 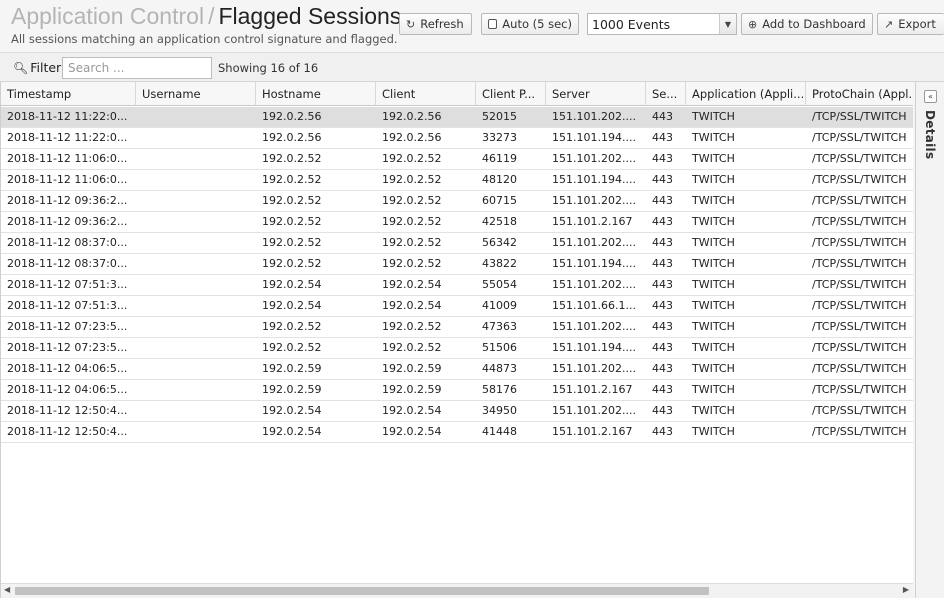 What do you see at coordinates (206, 16) in the screenshot?
I see `page-title: Application Control / Flagged Sessions` at bounding box center [206, 16].